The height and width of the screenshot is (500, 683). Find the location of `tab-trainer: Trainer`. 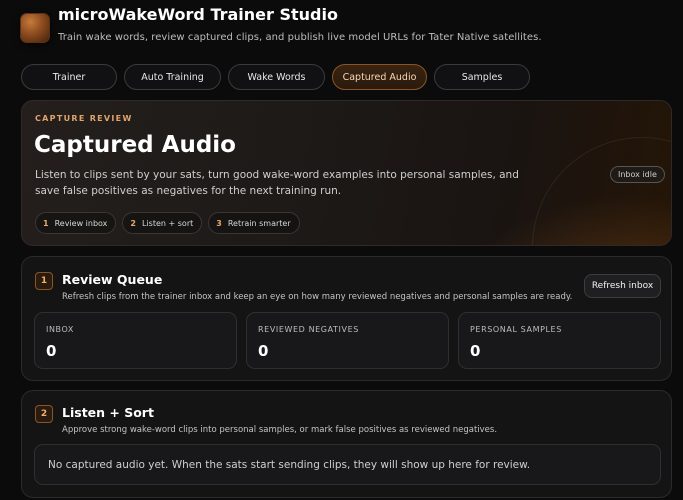

tab-trainer: Trainer is located at coordinates (69, 77).